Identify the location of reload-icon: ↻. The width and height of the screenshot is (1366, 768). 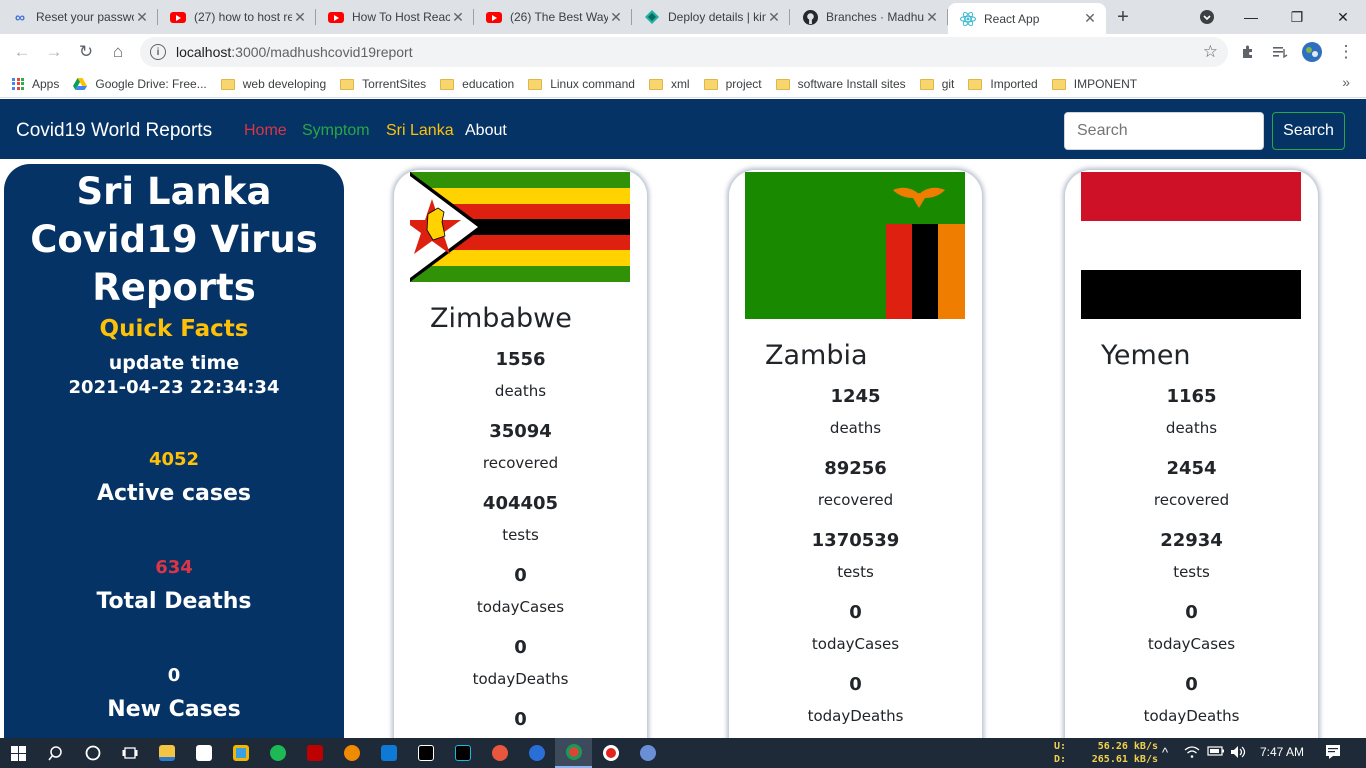
(86, 52).